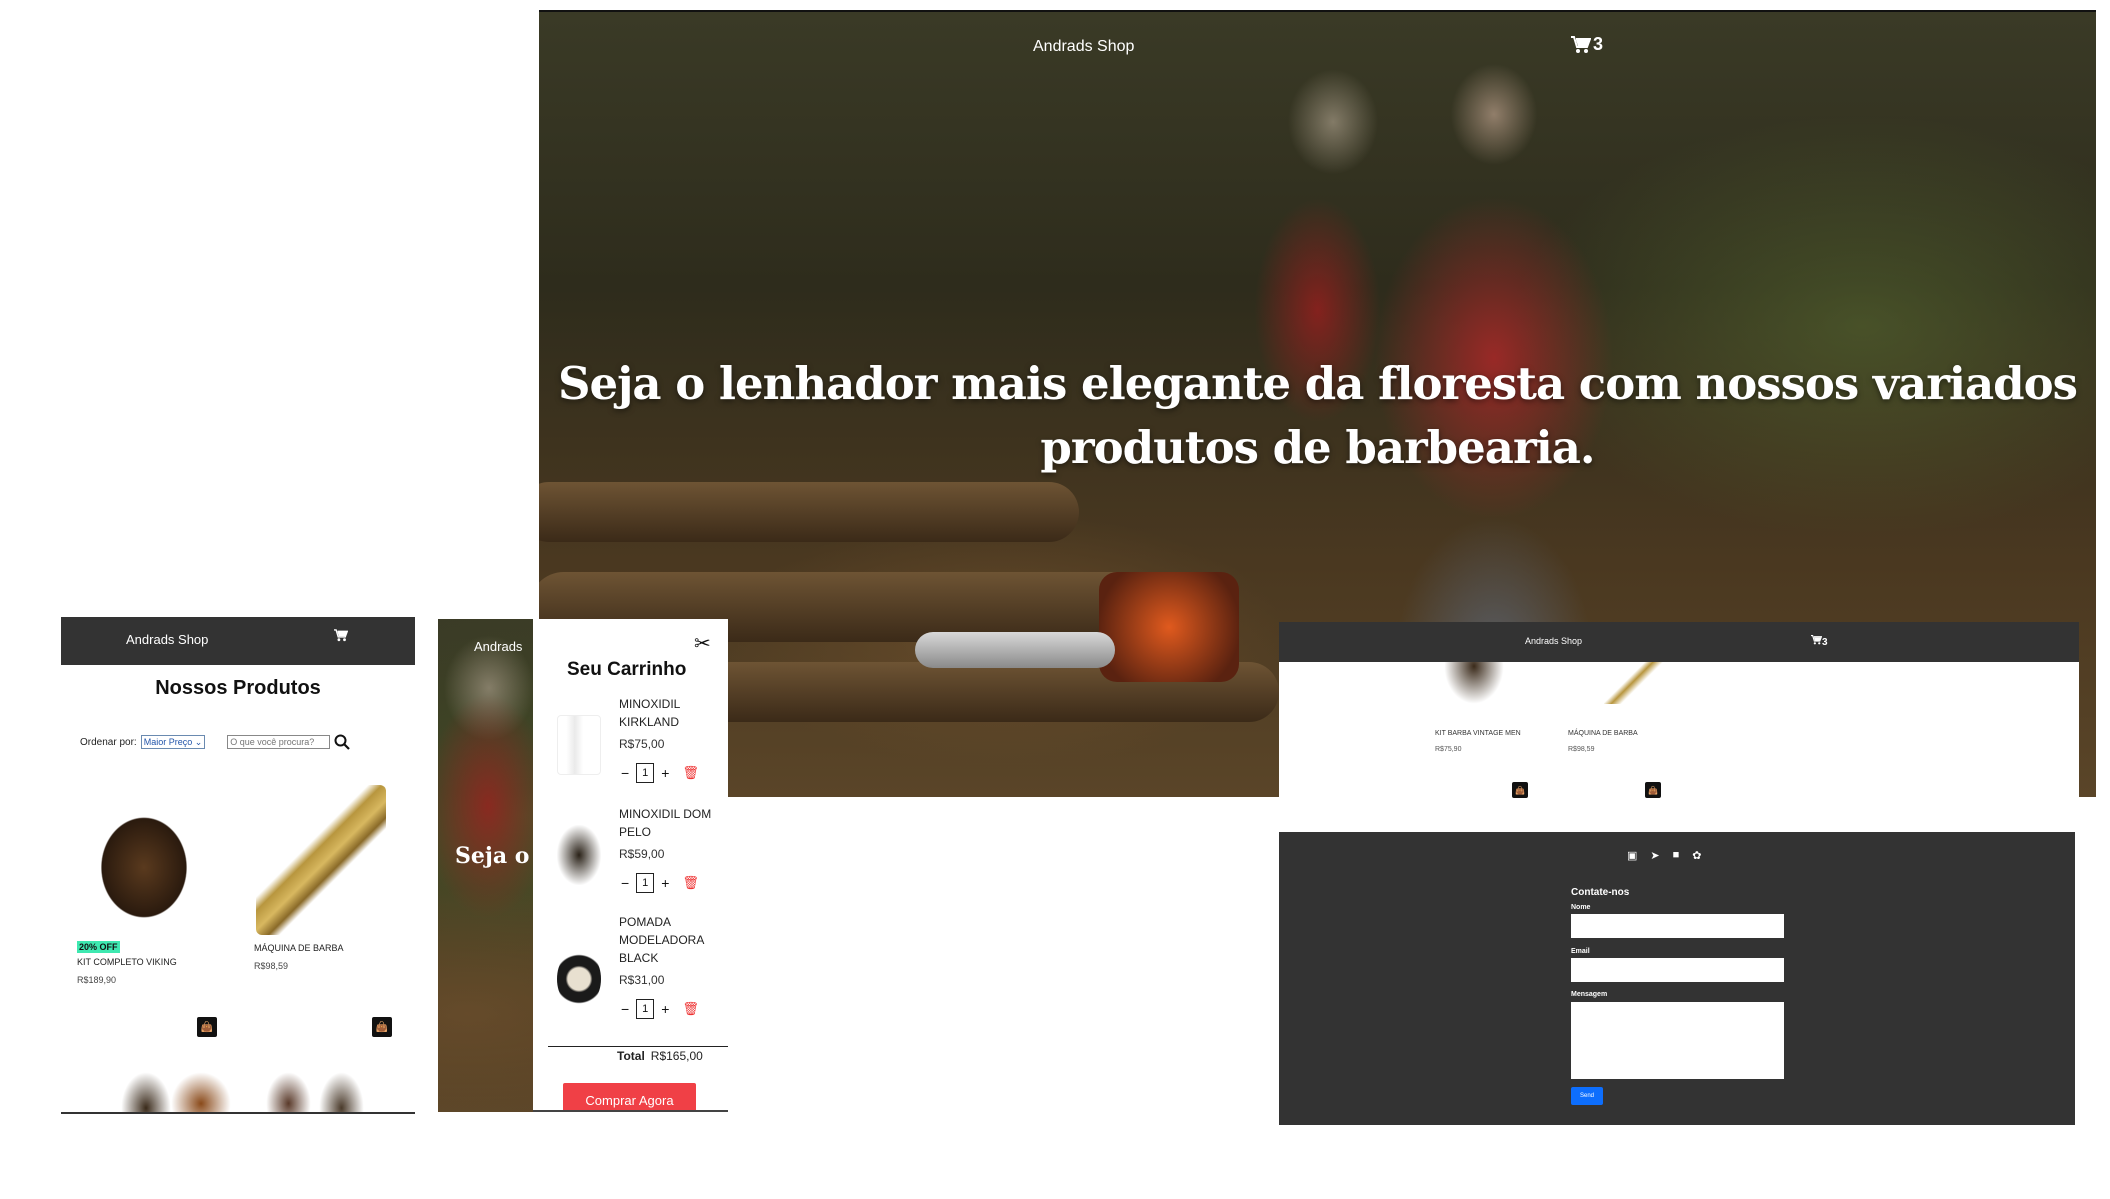 This screenshot has width=2110, height=1199. Describe the element at coordinates (238, 641) in the screenshot. I see `mobile-navbar: Andrads Shop` at that location.